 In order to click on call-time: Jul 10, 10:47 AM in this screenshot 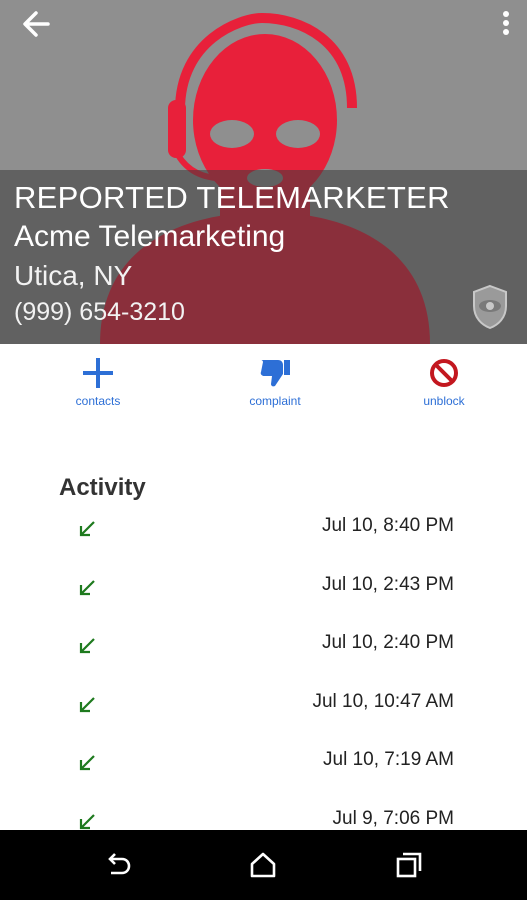, I will do `click(383, 701)`.